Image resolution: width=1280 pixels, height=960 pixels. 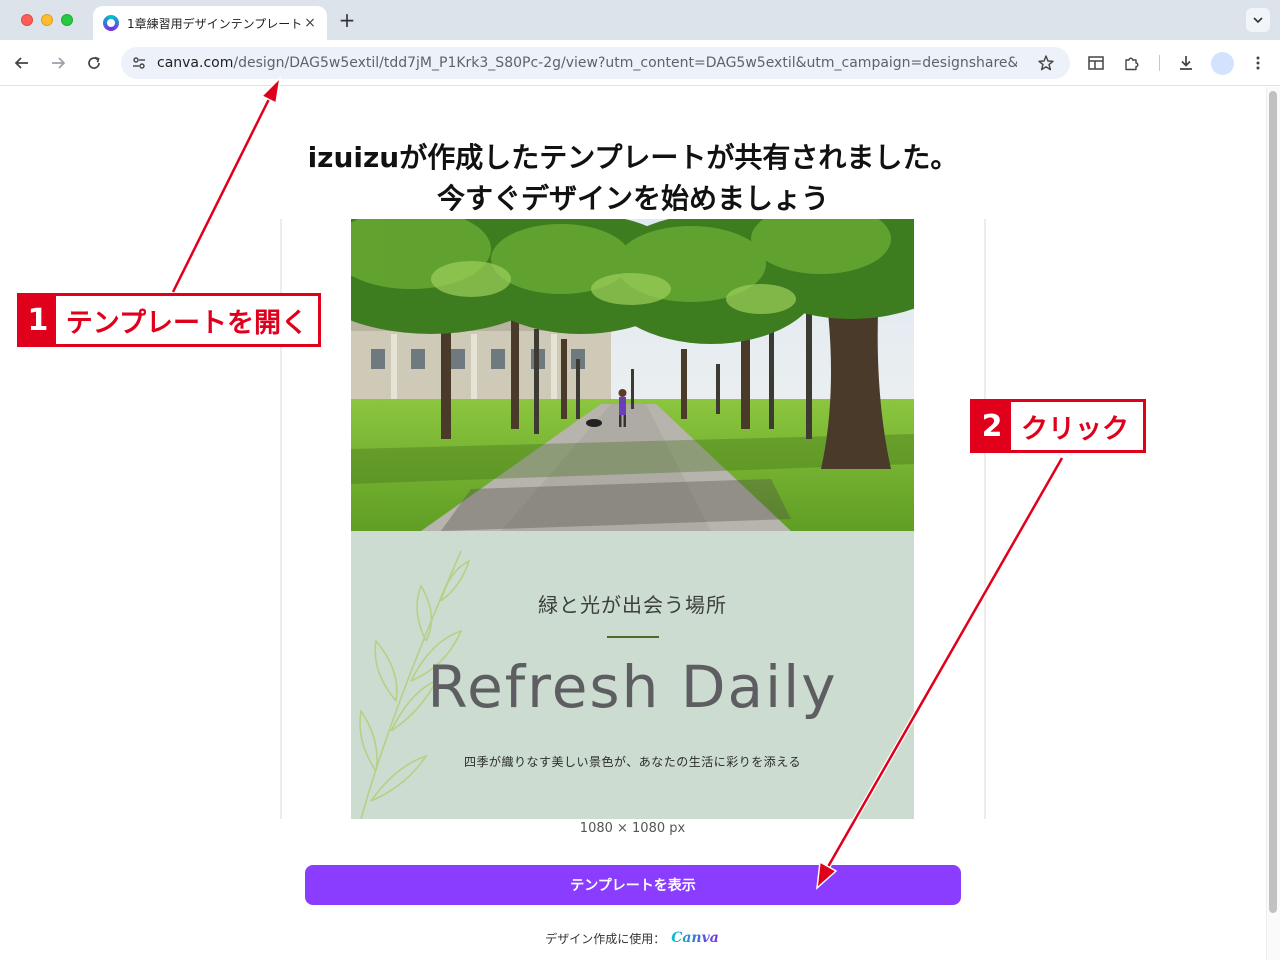 I want to click on annotation-text: クリック, so click(x=1075, y=429).